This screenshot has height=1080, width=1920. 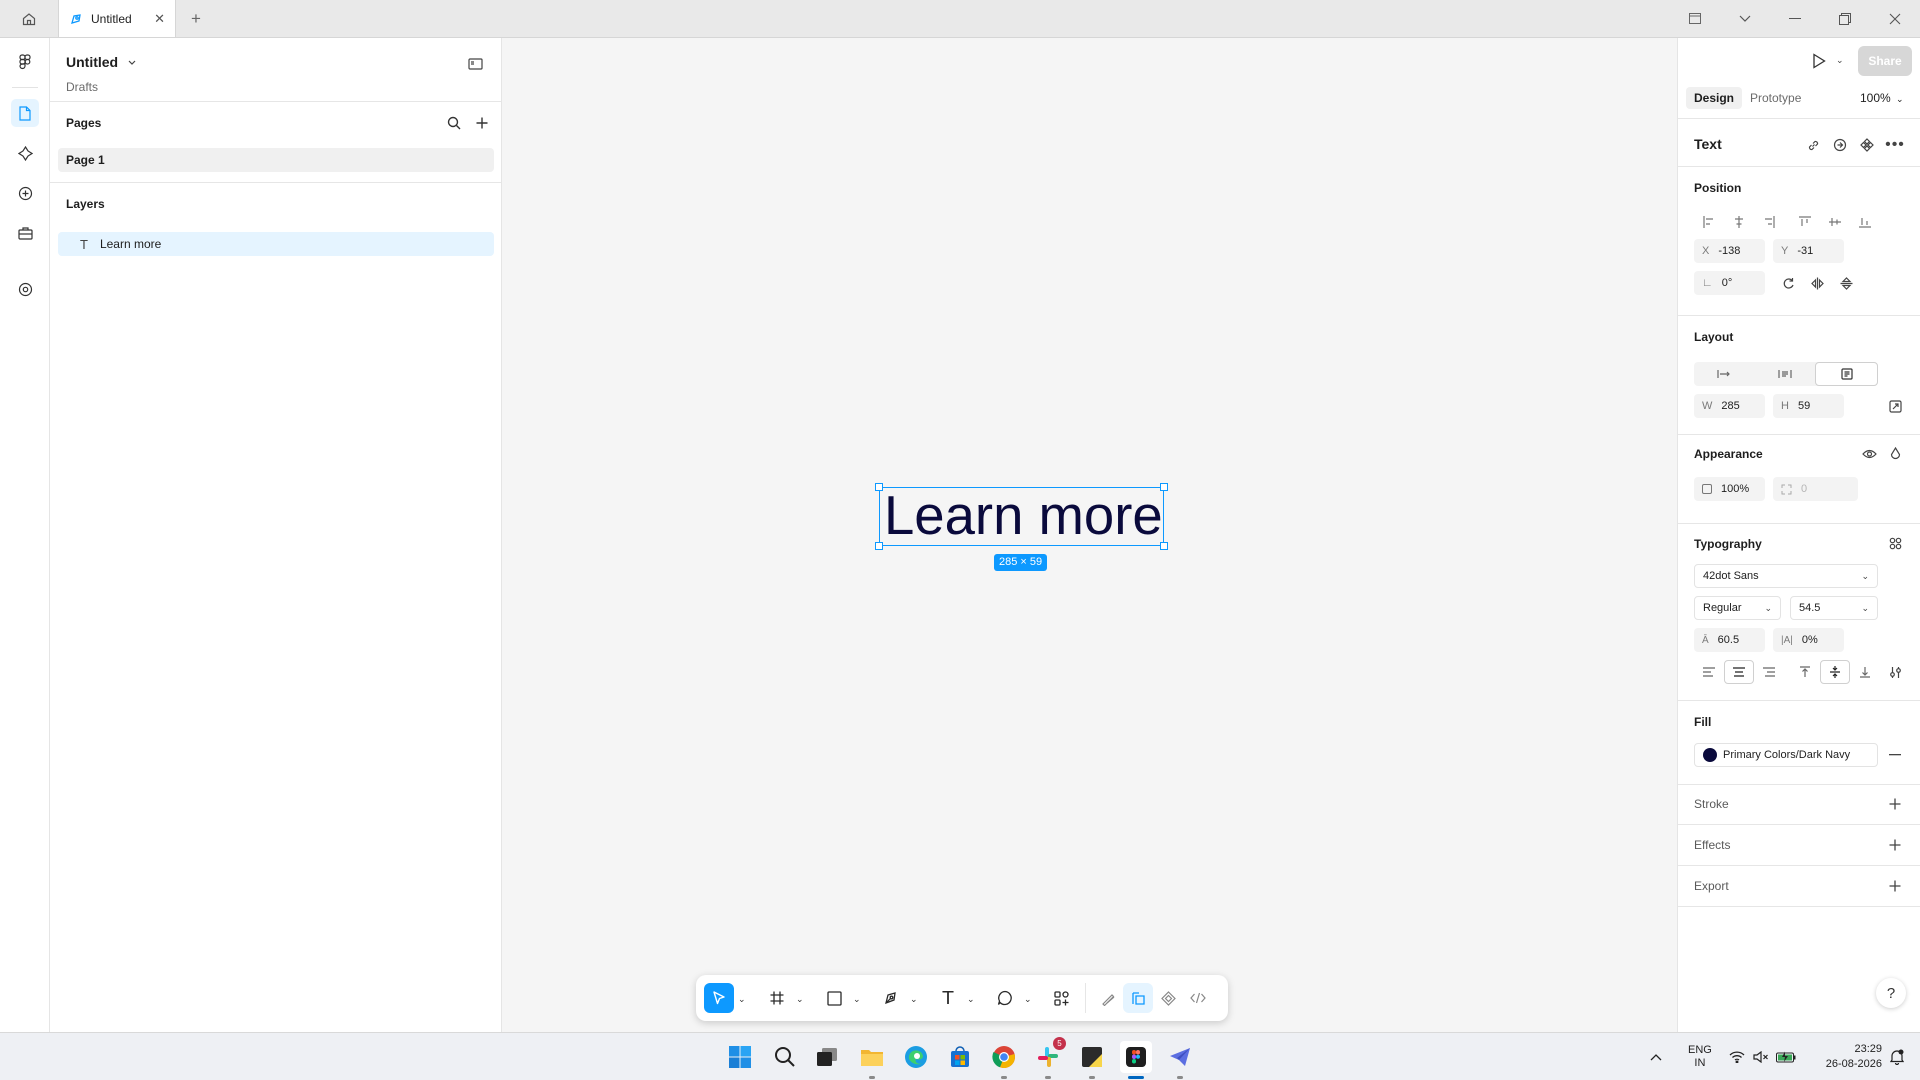 What do you see at coordinates (1819, 61) in the screenshot?
I see `present-button` at bounding box center [1819, 61].